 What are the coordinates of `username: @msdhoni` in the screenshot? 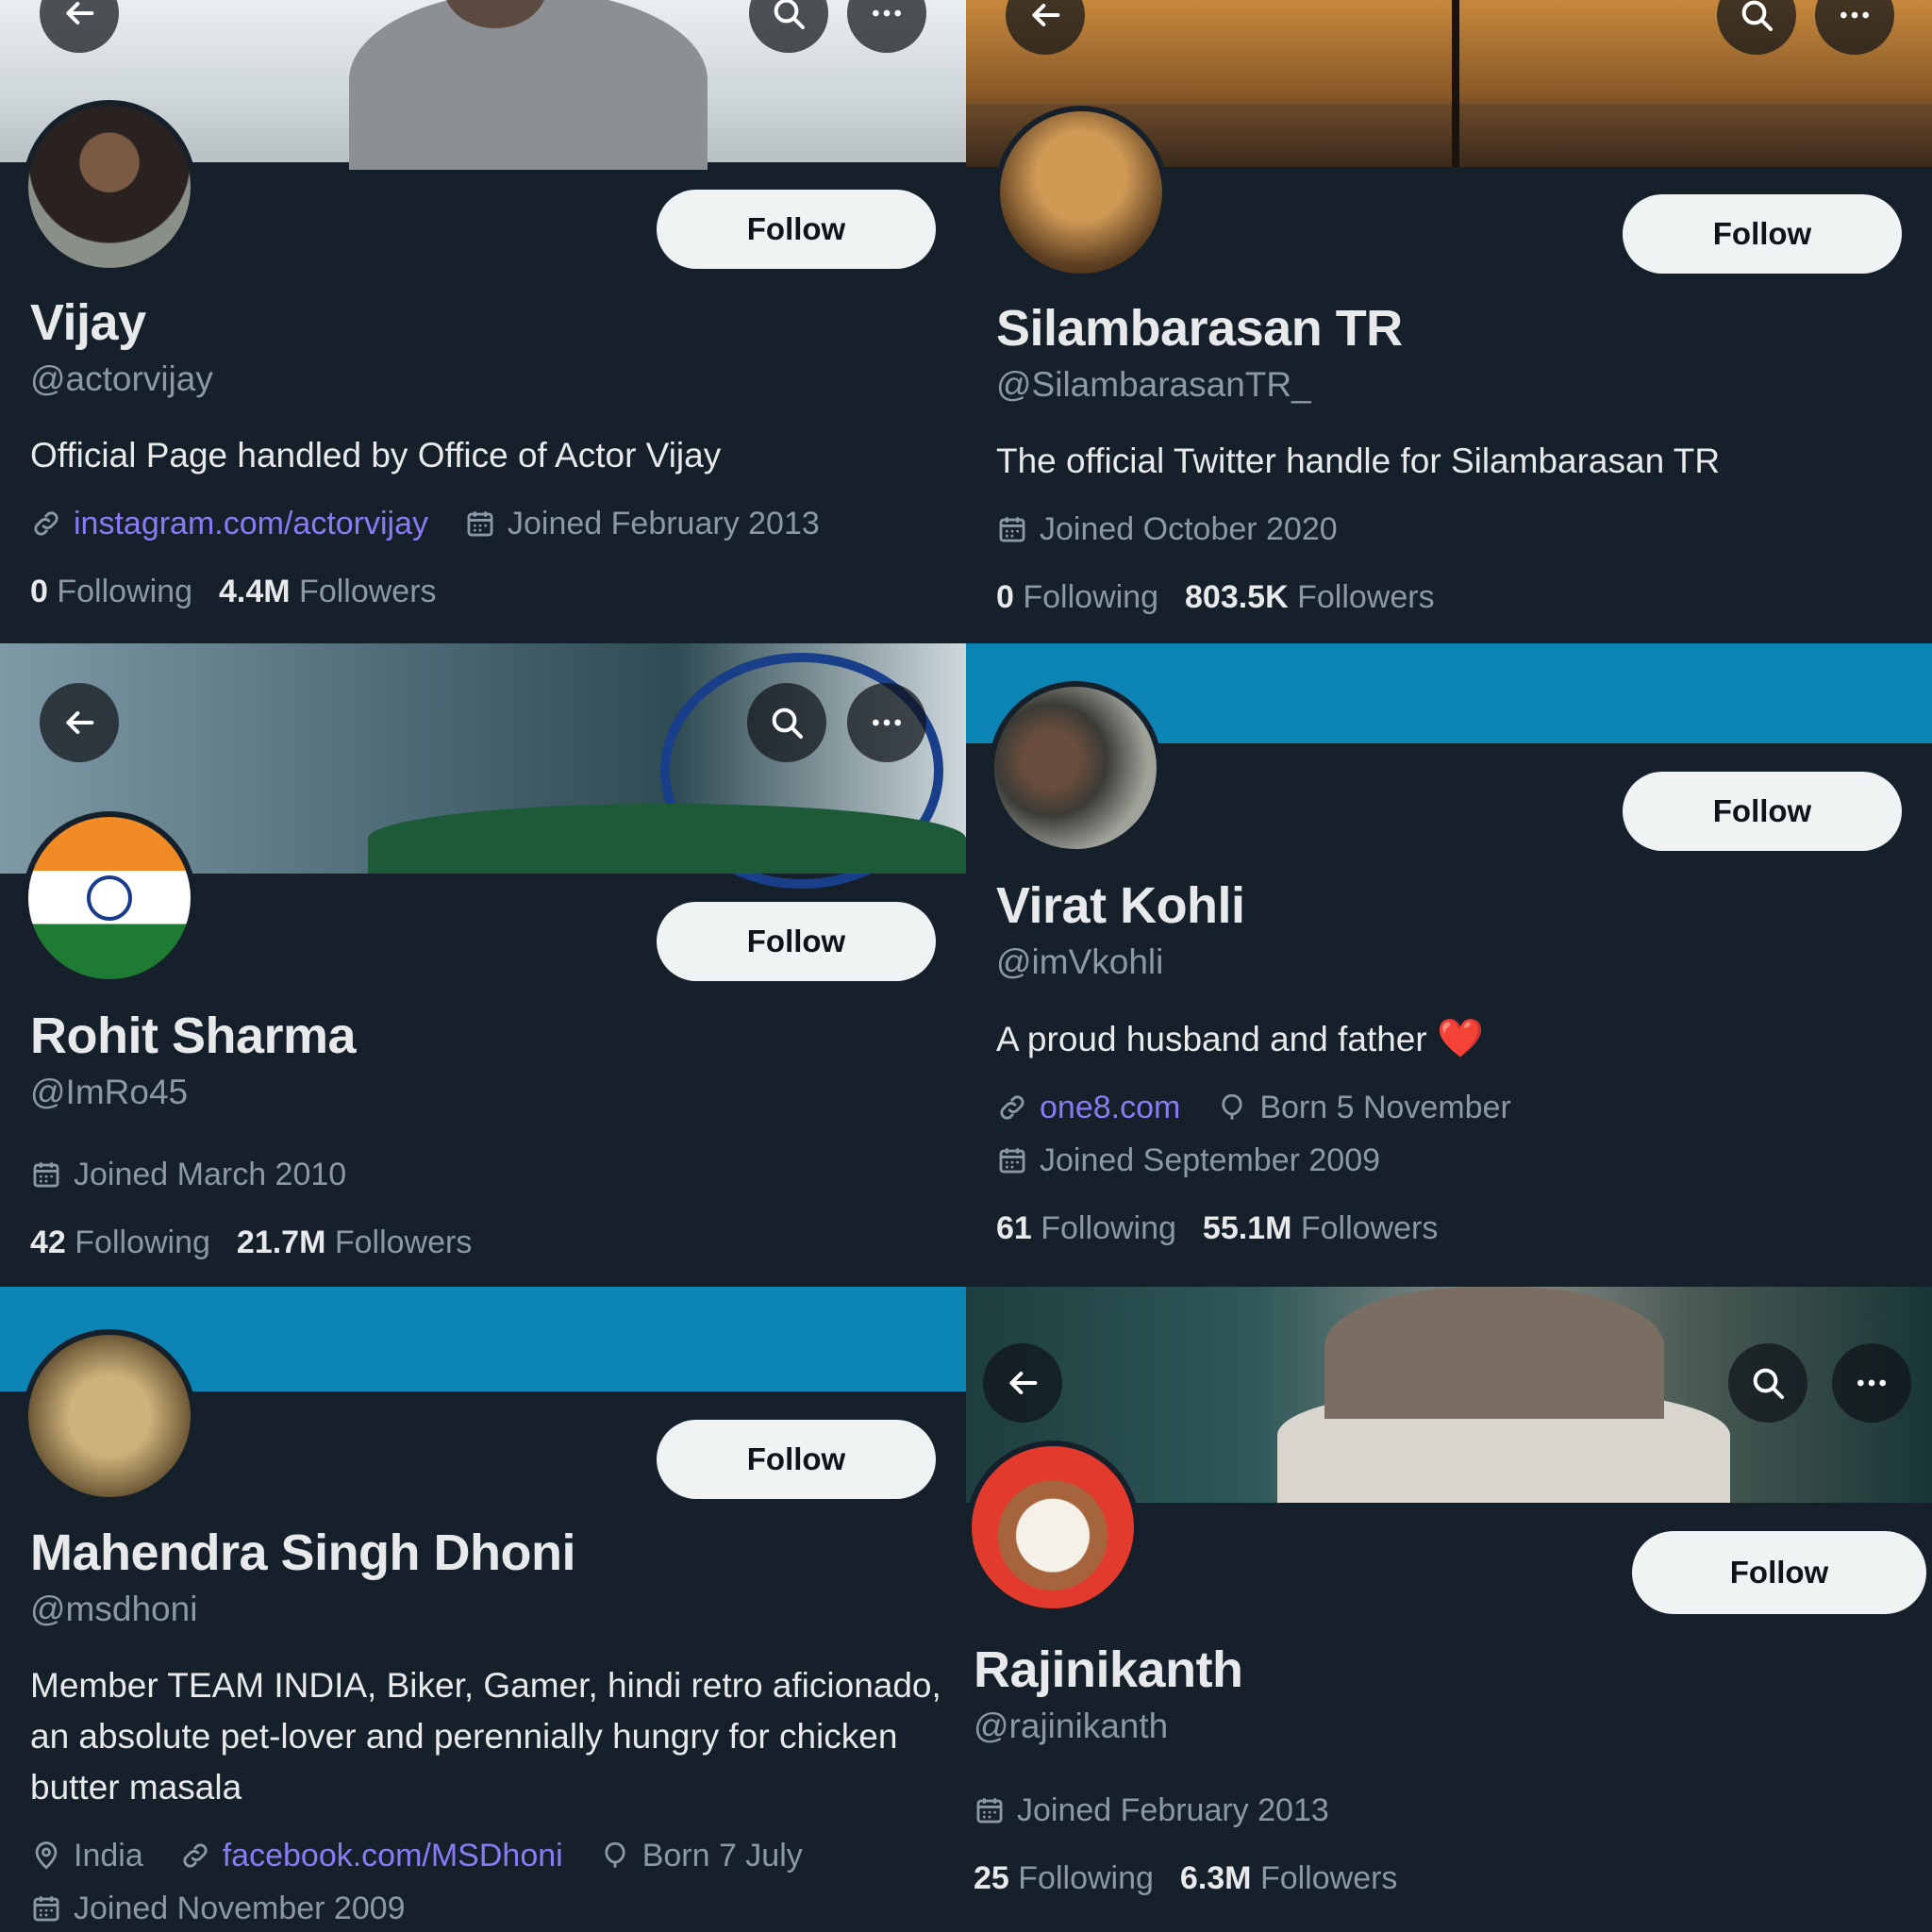 It's located at (114, 1609).